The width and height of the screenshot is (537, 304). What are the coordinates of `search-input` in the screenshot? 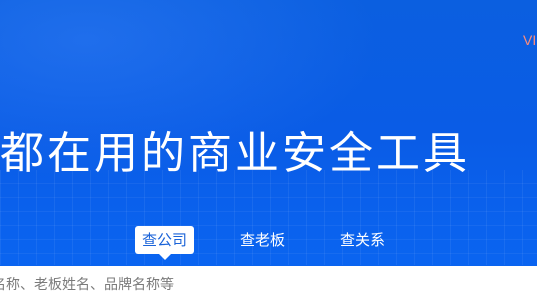 It's located at (264, 285).